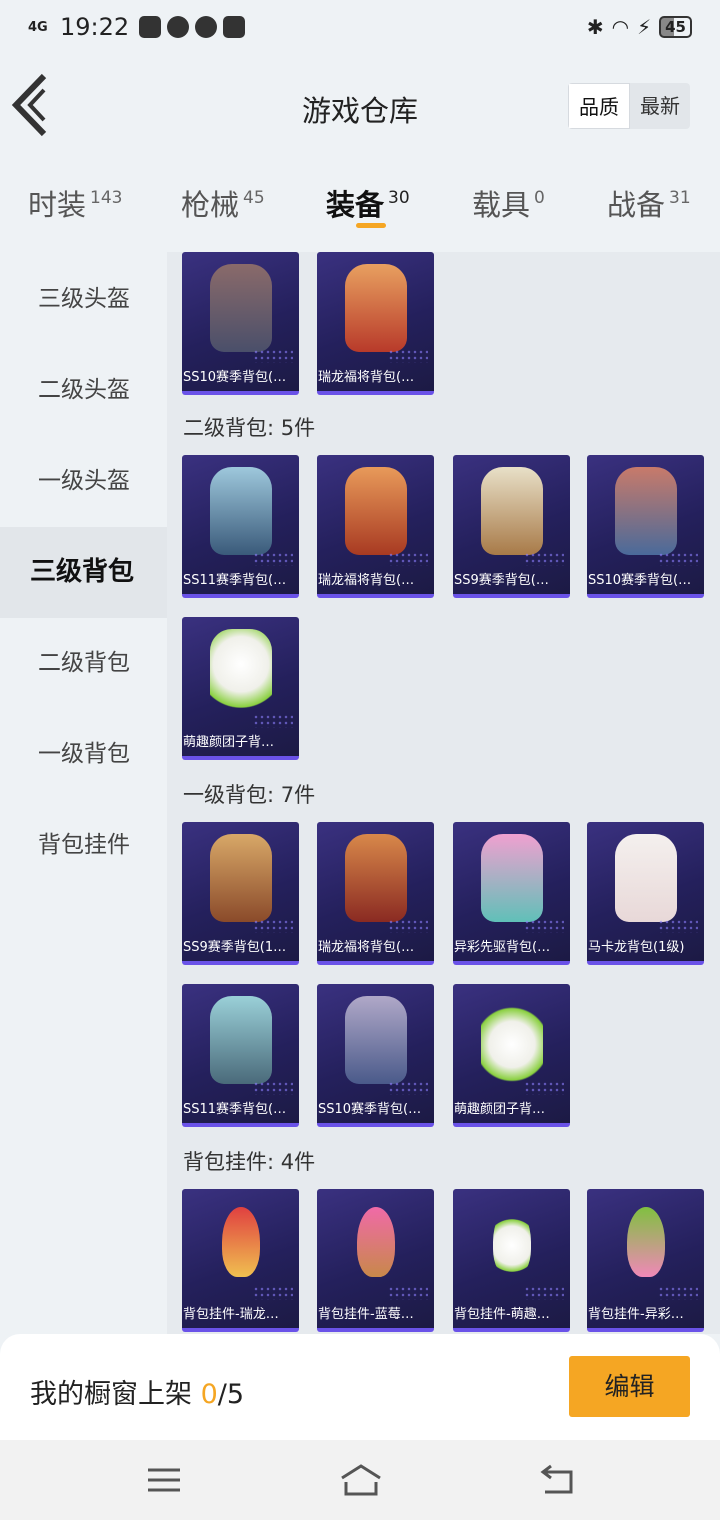 The height and width of the screenshot is (1520, 720). What do you see at coordinates (368, 203) in the screenshot?
I see `tab-equipment: 装备 30` at bounding box center [368, 203].